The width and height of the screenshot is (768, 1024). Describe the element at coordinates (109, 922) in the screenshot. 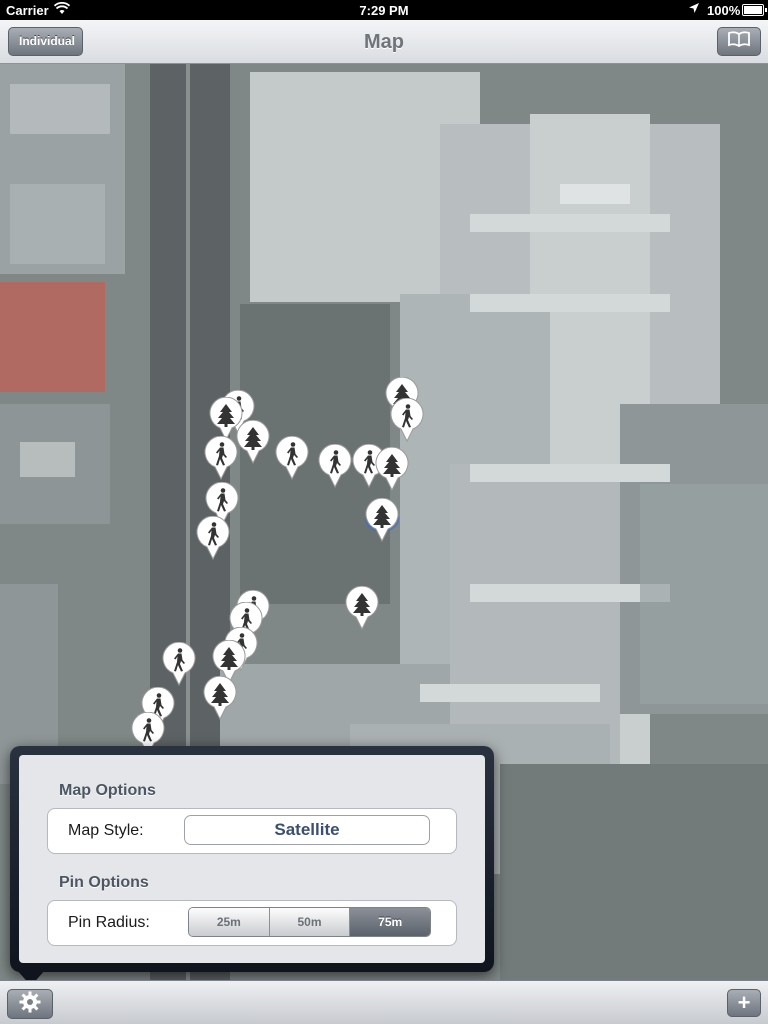

I see `pin-radius-label: Pin Radius:` at that location.